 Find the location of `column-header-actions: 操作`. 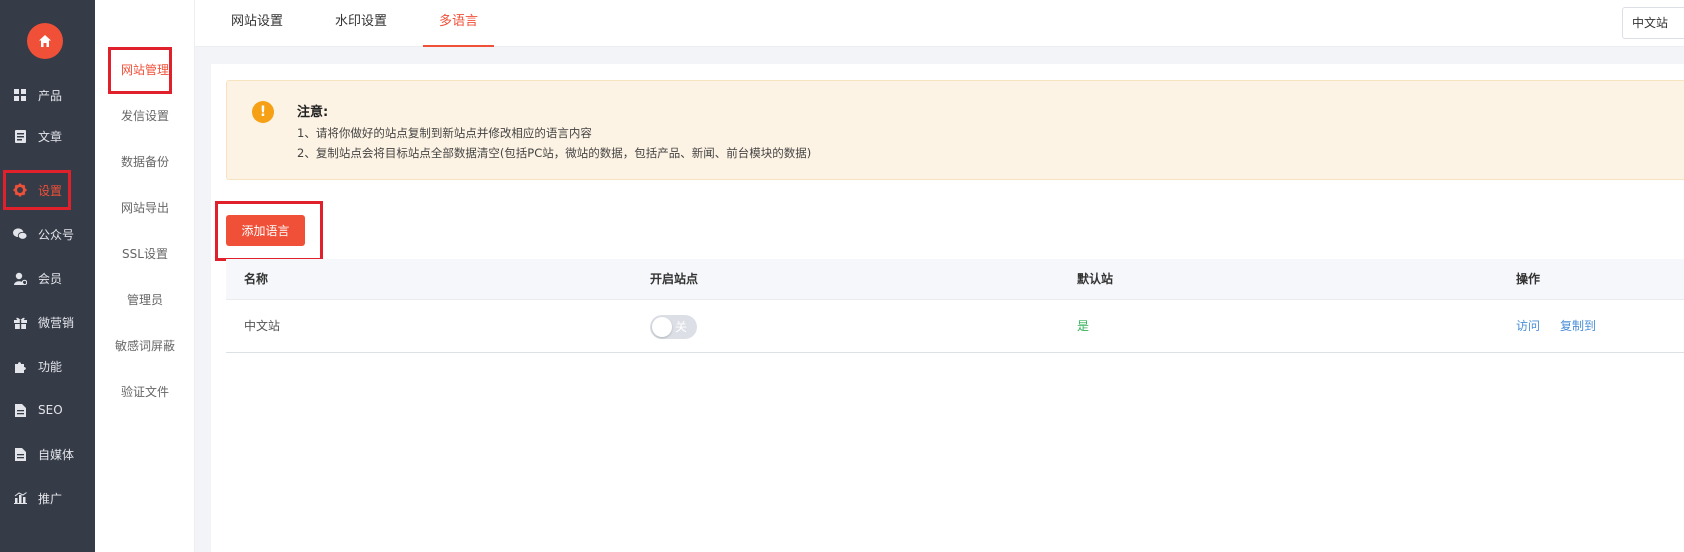

column-header-actions: 操作 is located at coordinates (1528, 279).